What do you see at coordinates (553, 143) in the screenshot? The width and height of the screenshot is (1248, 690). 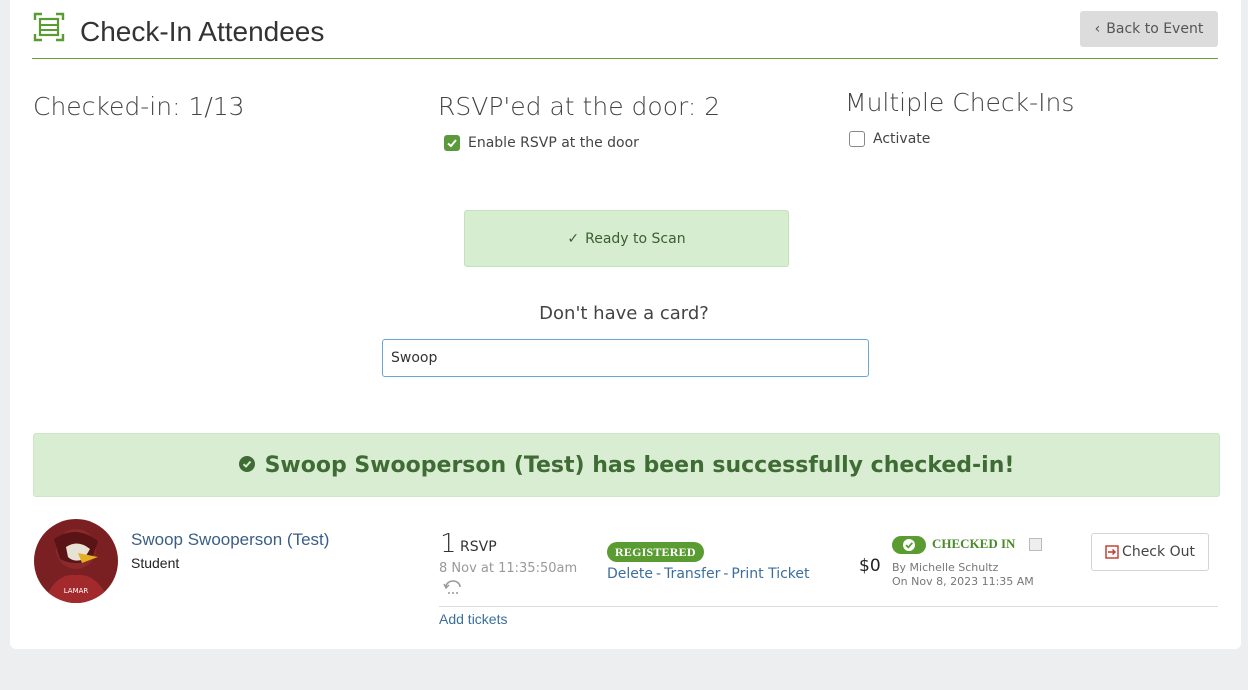 I see `enable-rsvp-label: Enable RSVP at the door` at bounding box center [553, 143].